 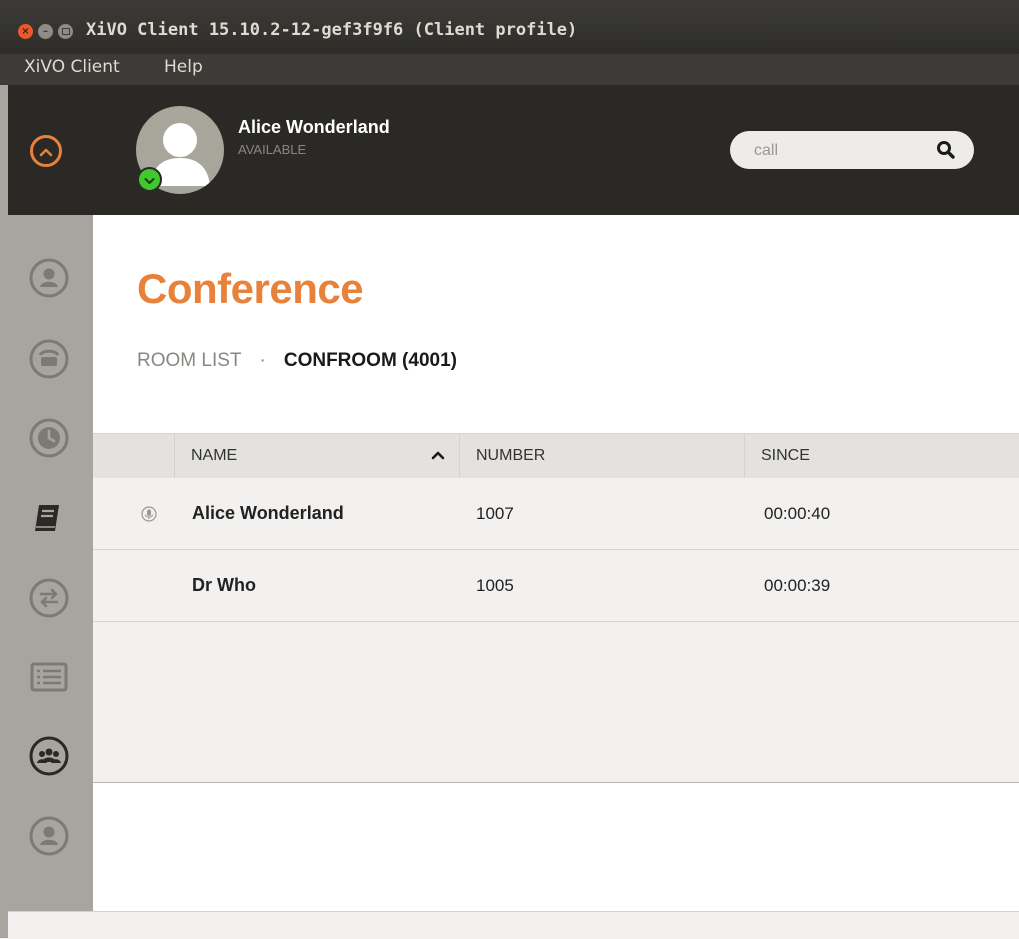 I want to click on availability-indicator, so click(x=149, y=179).